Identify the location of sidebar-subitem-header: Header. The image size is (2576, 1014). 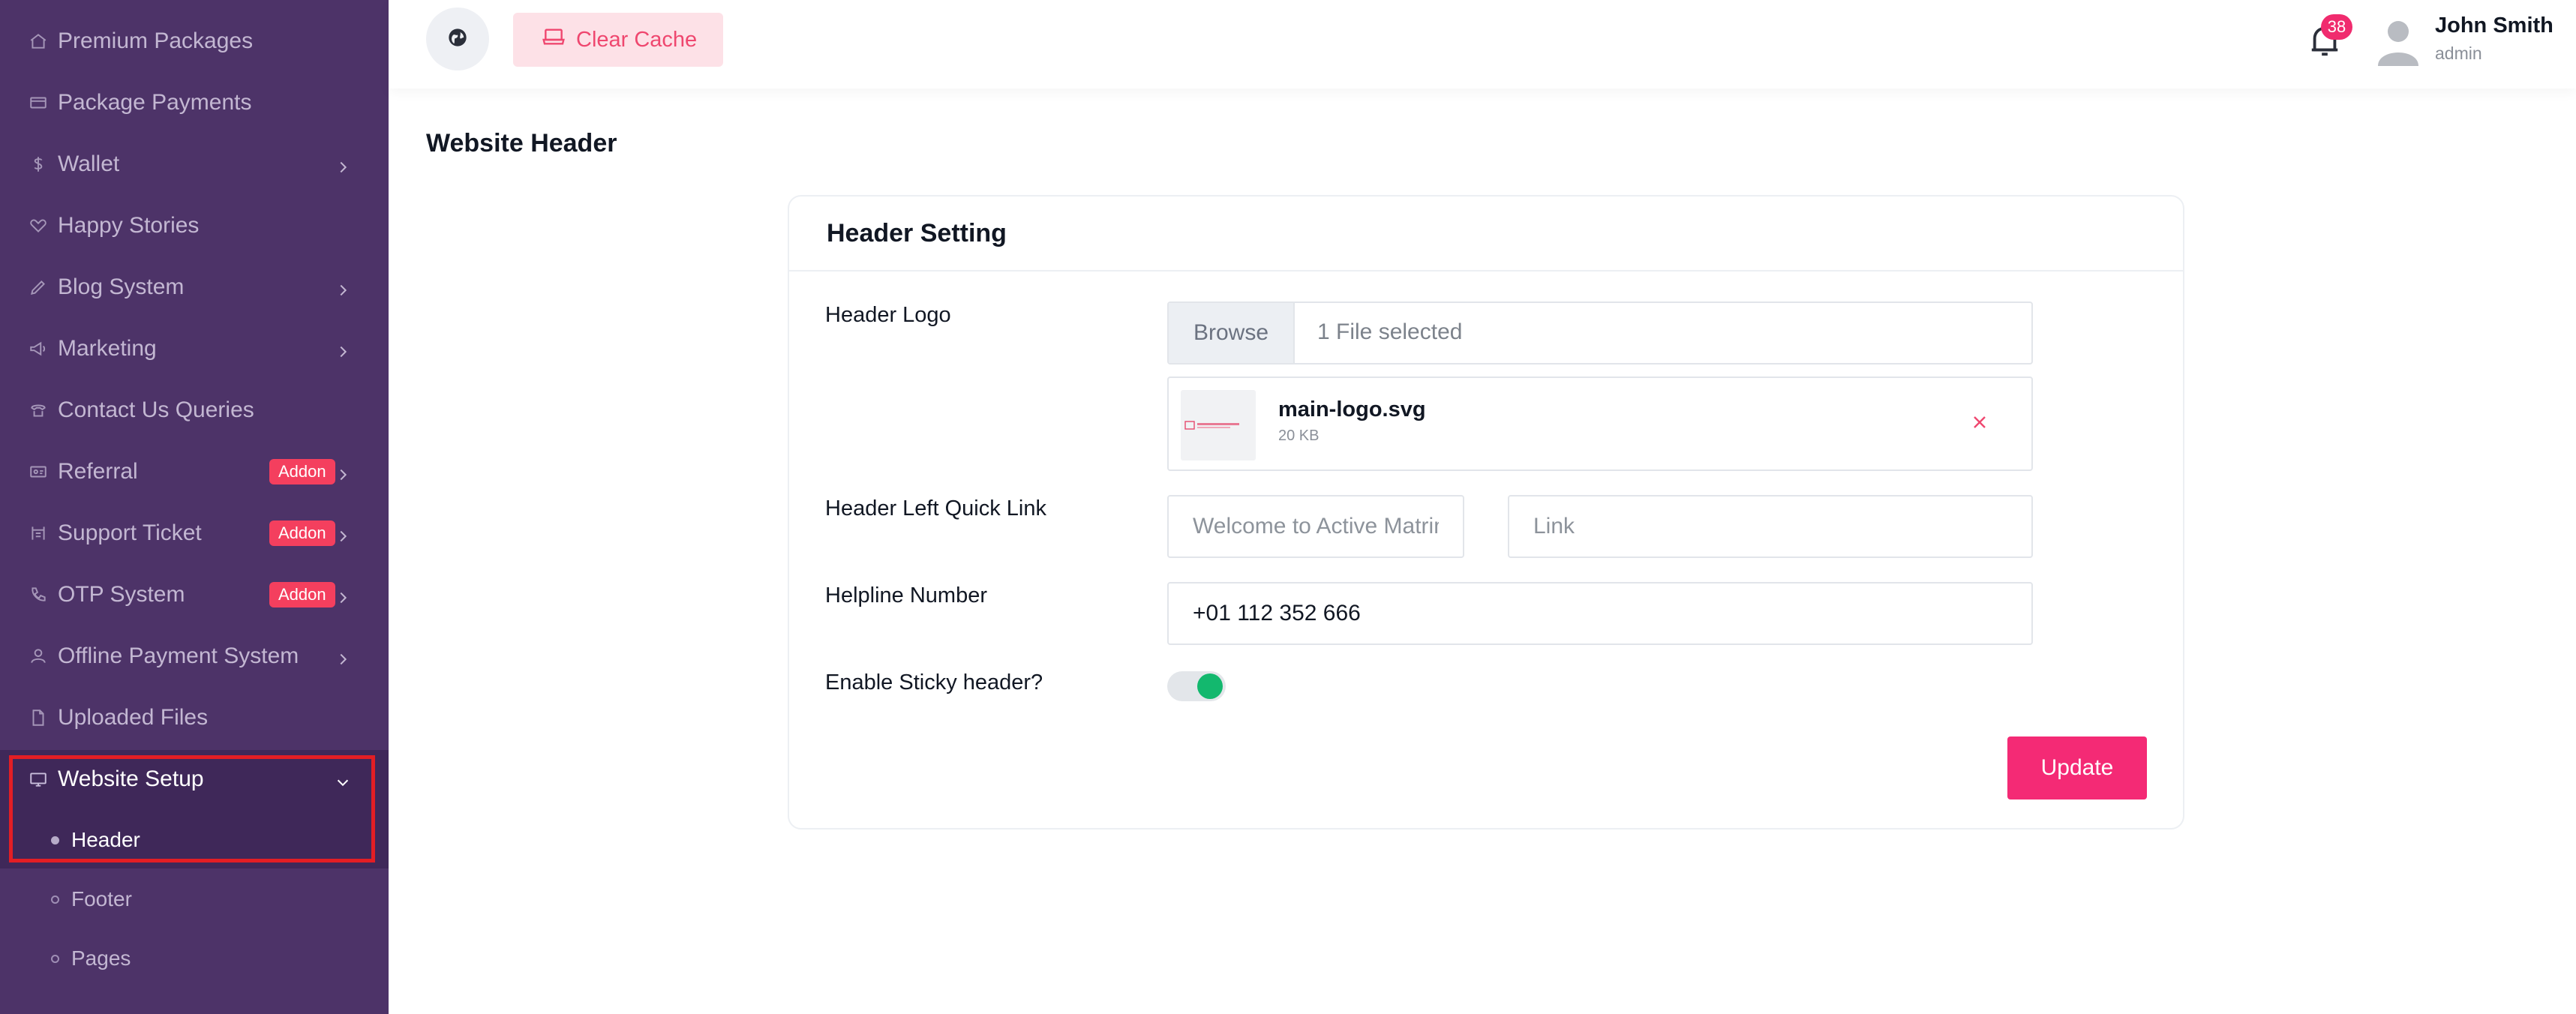
(194, 840).